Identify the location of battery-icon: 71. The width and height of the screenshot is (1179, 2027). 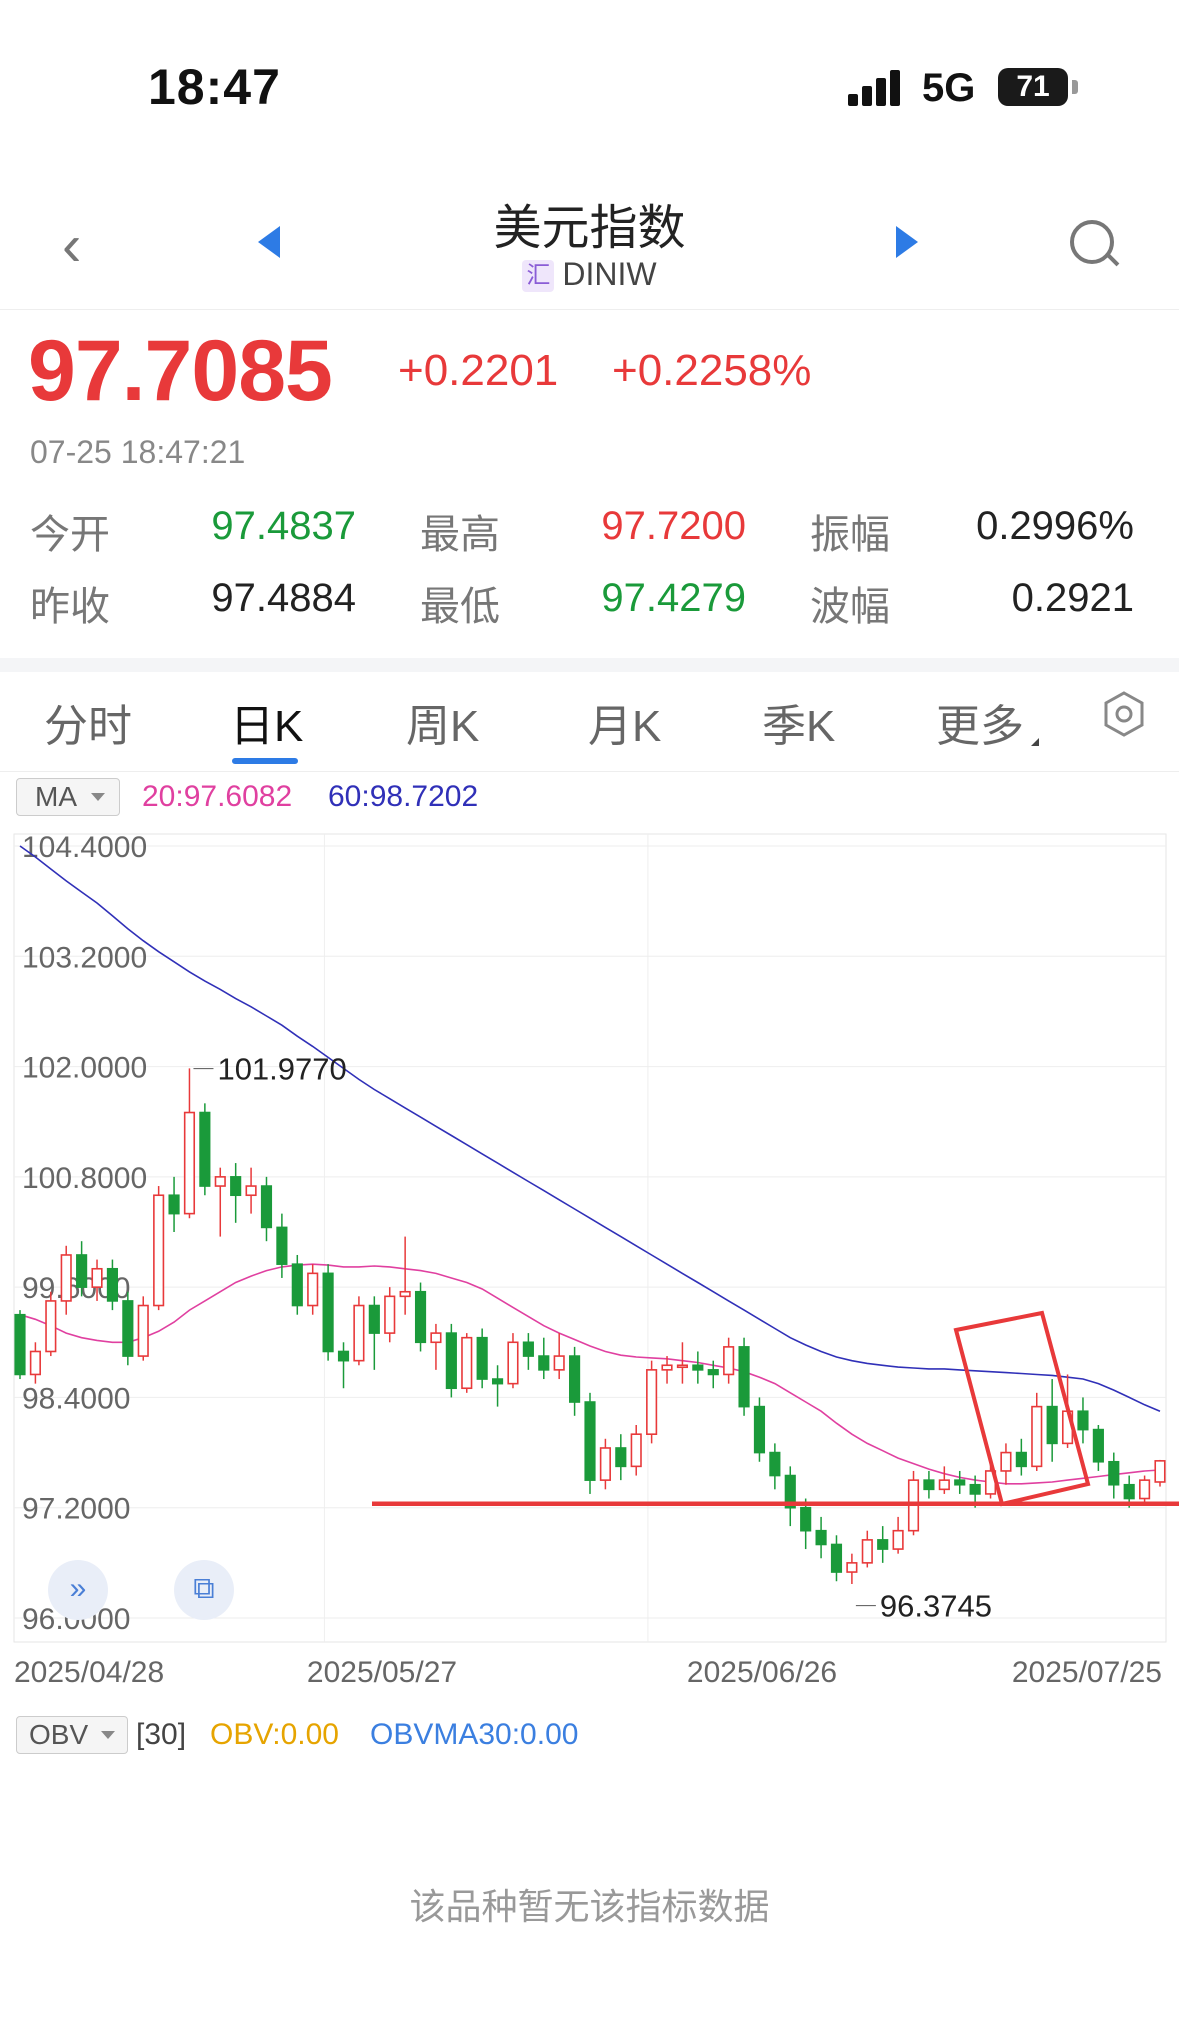
(1033, 87).